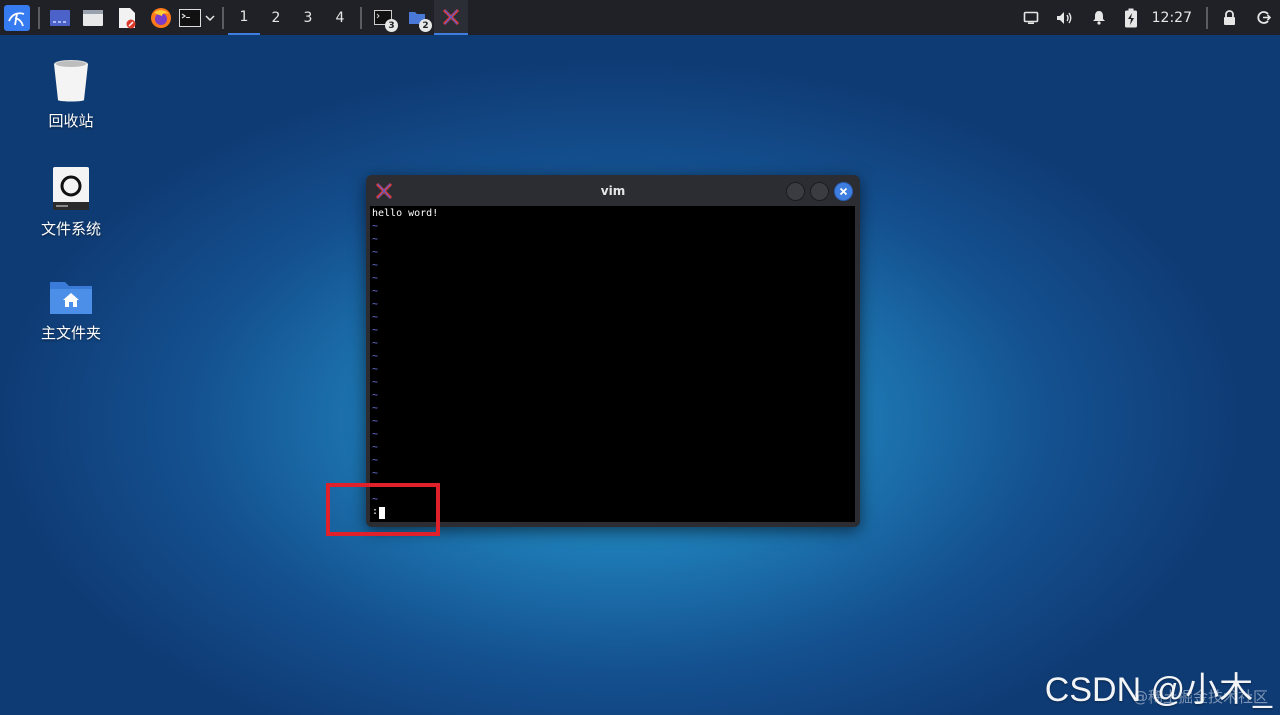  I want to click on logout-icon, so click(1263, 17).